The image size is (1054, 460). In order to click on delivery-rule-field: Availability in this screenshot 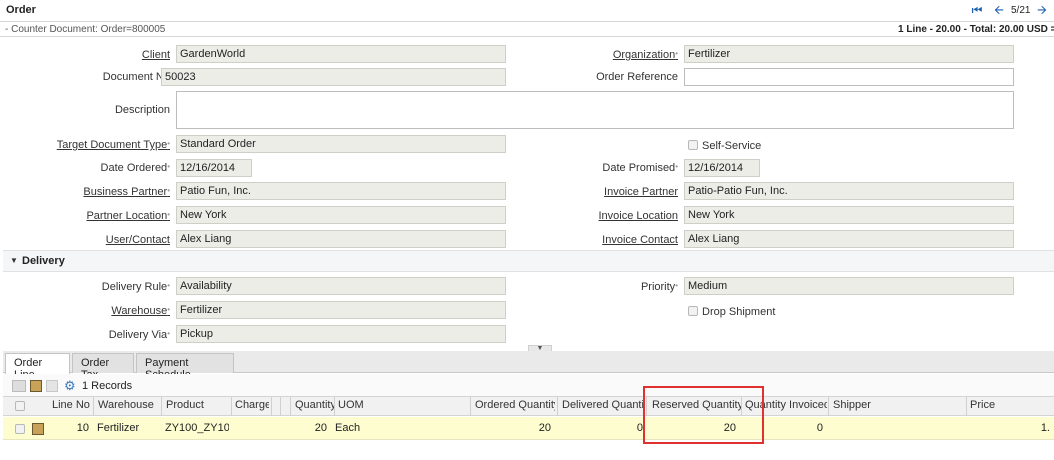, I will do `click(341, 286)`.